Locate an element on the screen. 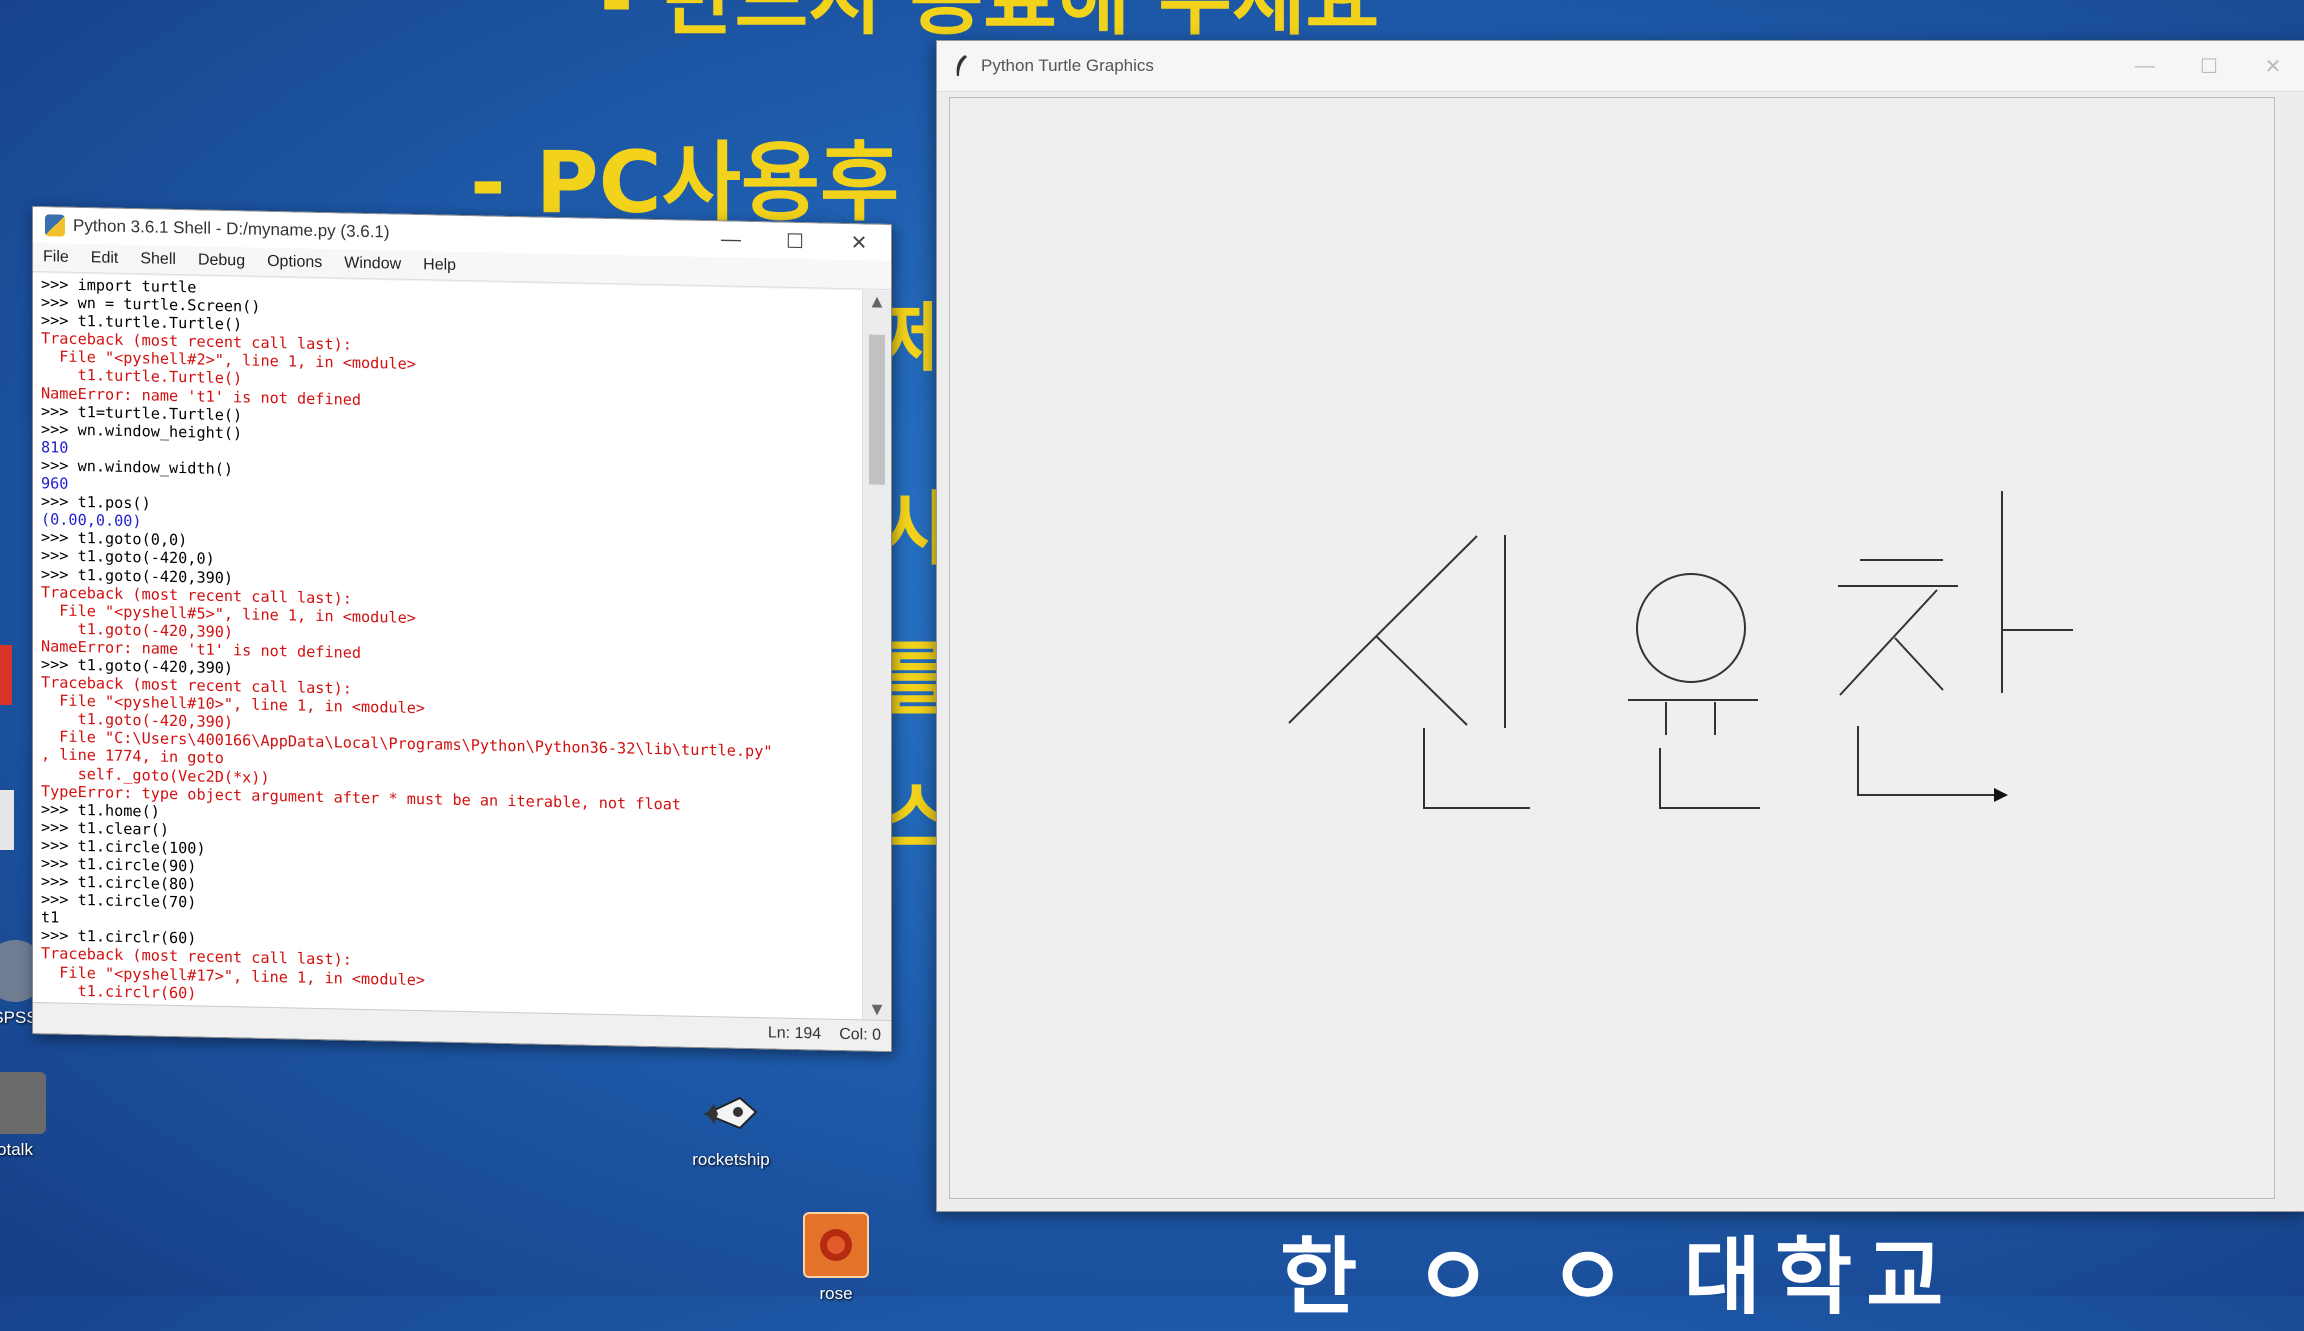 This screenshot has height=1331, width=2304. otalk-icon is located at coordinates (23, 1103).